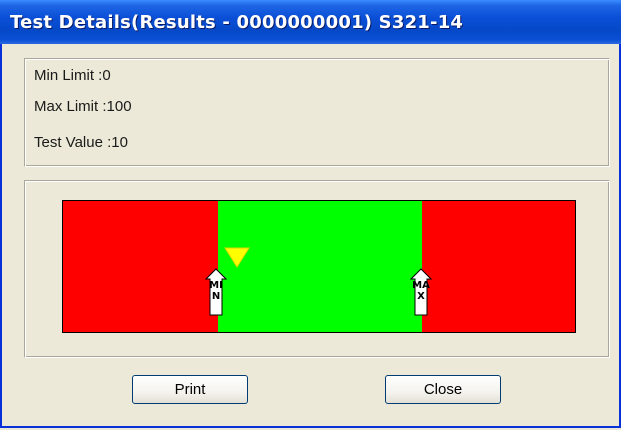  I want to click on print-button: Print, so click(190, 389).